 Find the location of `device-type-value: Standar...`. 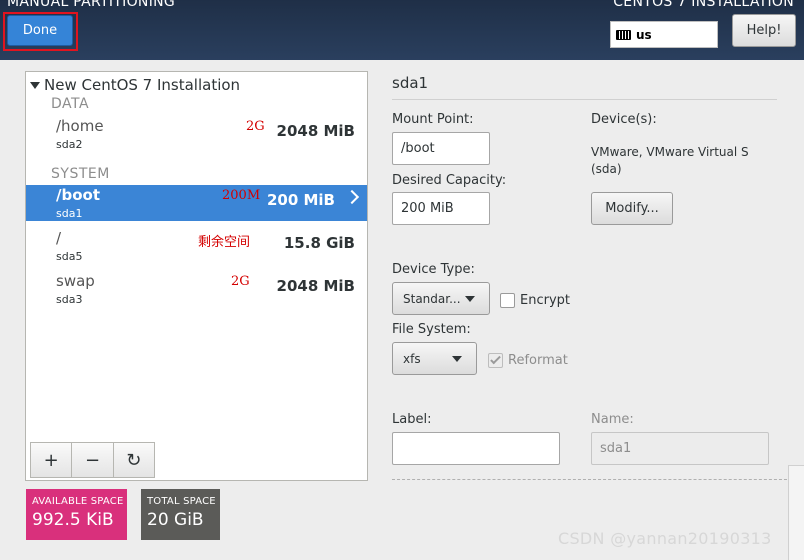

device-type-value: Standar... is located at coordinates (432, 298).